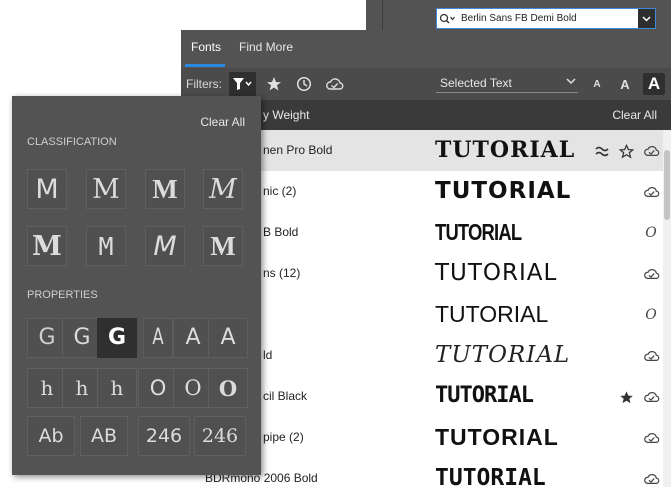  I want to click on property-weight-regular: G, so click(82, 338).